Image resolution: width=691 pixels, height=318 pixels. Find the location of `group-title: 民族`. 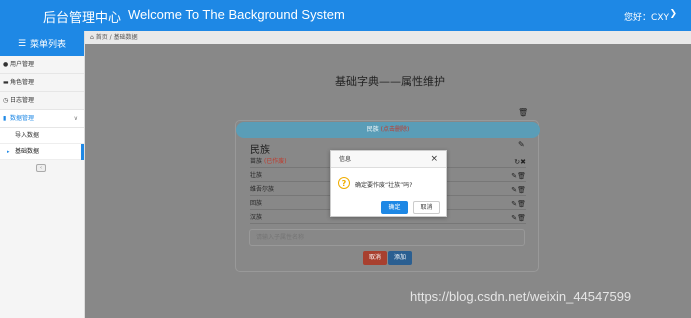

group-title: 民族 is located at coordinates (260, 150).